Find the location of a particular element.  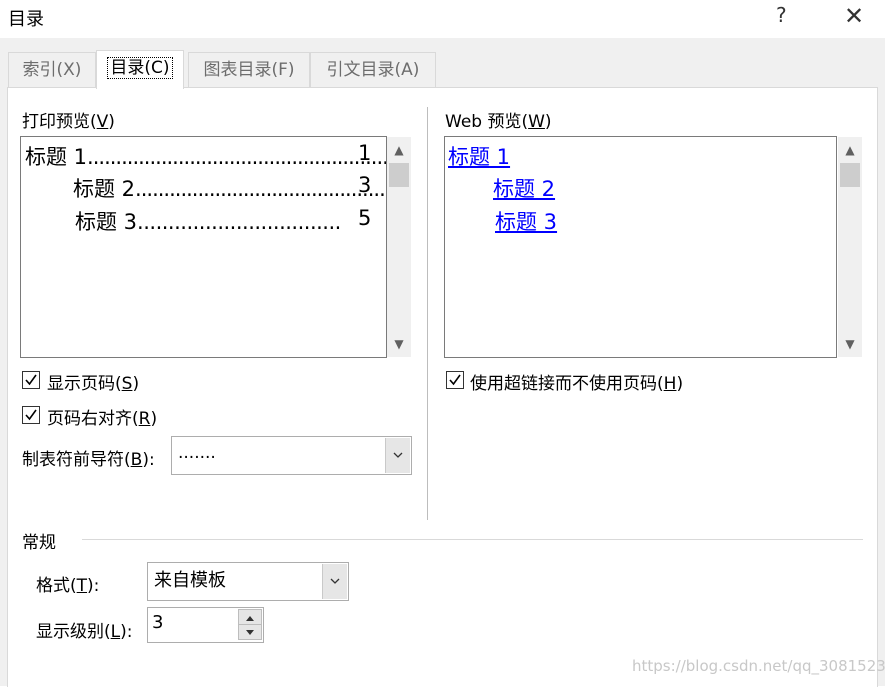

print-preview-page-3: 5 is located at coordinates (365, 218).